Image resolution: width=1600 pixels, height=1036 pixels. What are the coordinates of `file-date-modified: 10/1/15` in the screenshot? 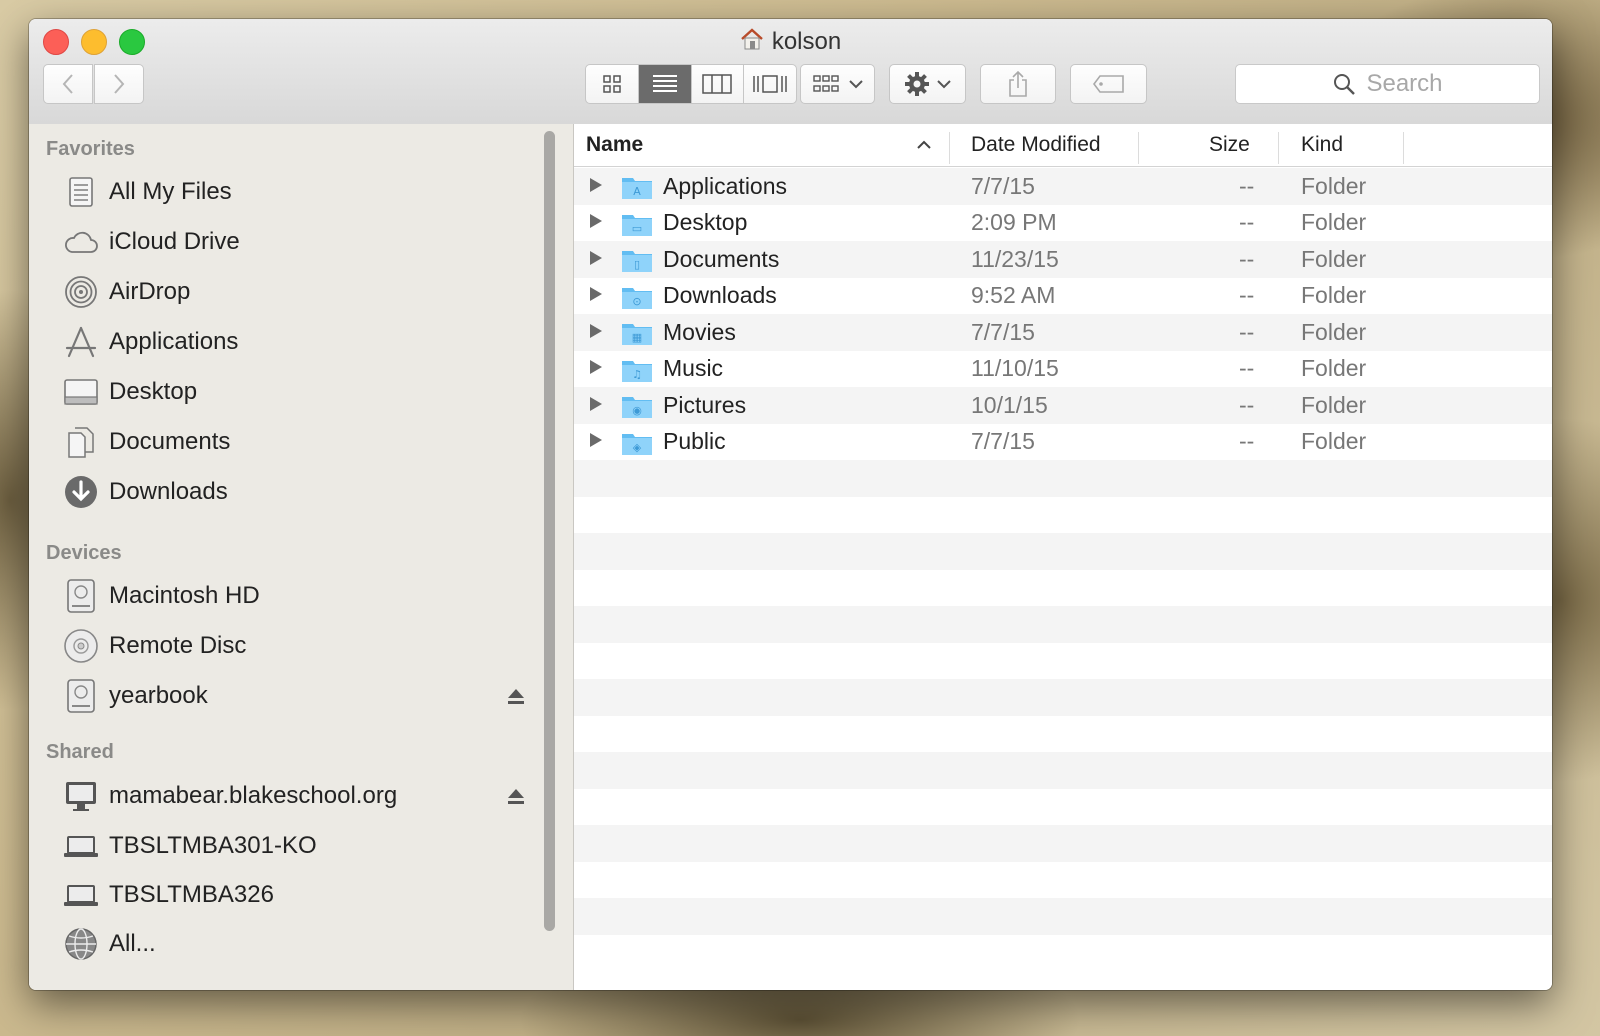 It's located at (1009, 404).